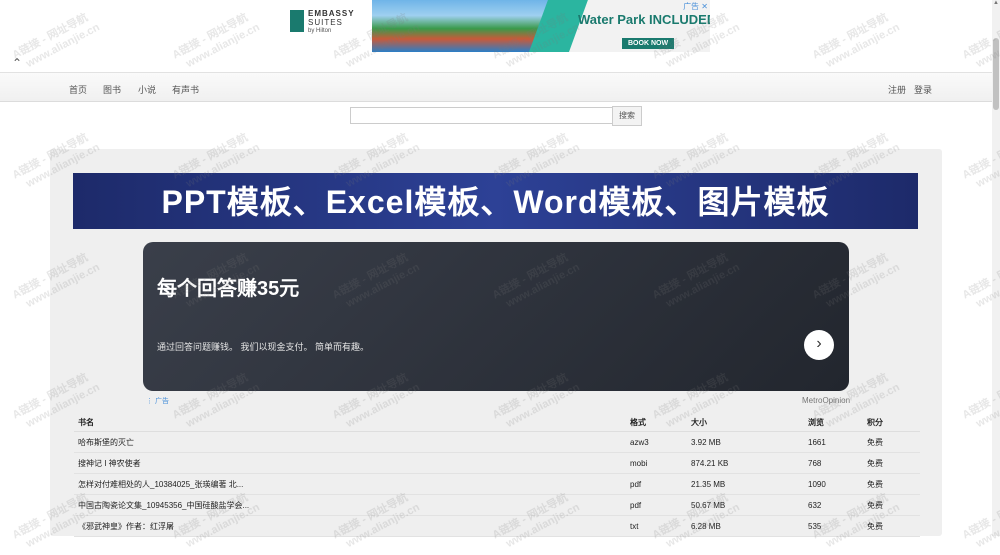  I want to click on nav-item-novels: 小说, so click(147, 89).